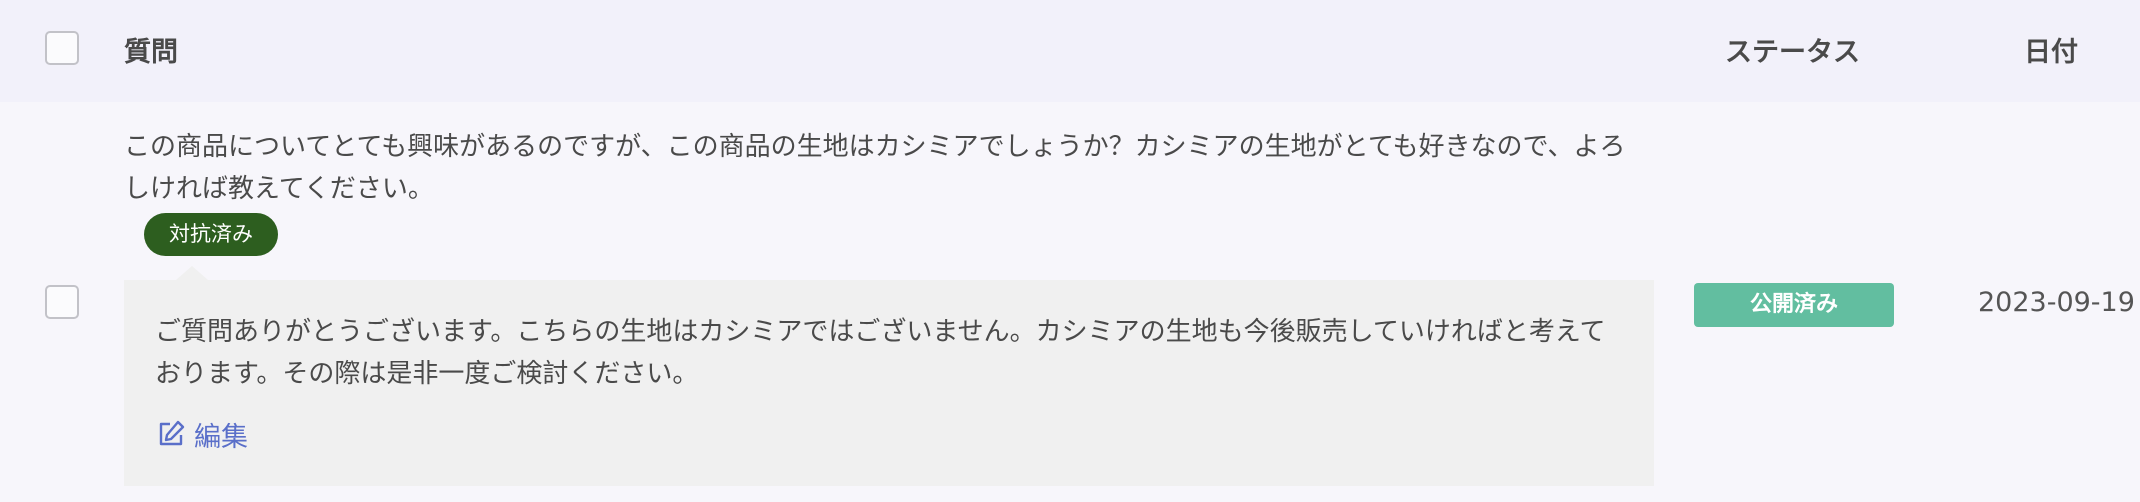 The image size is (2140, 502). Describe the element at coordinates (2056, 302) in the screenshot. I see `date-text: 2023-09-19` at that location.